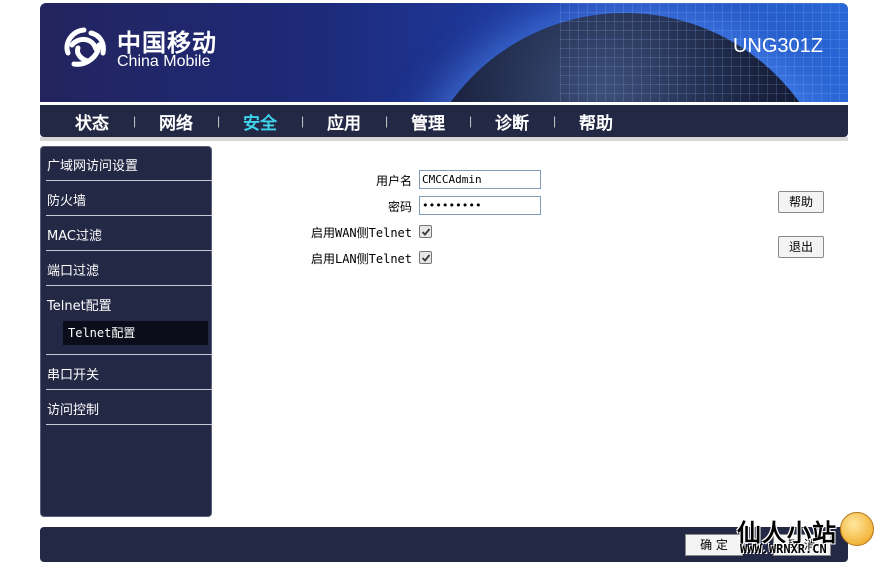  Describe the element at coordinates (393, 181) in the screenshot. I see `username-label: 用户名` at that location.